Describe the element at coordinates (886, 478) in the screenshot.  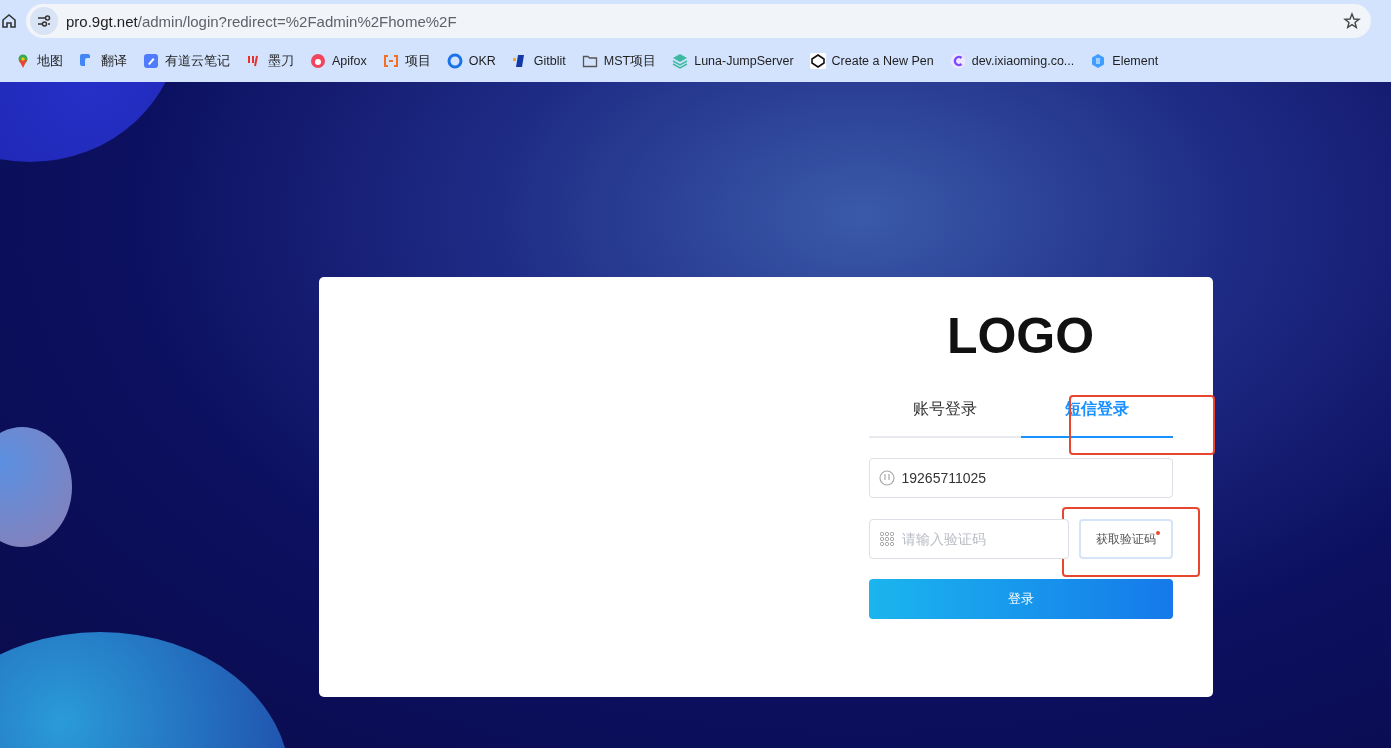
I see `user-icon` at that location.